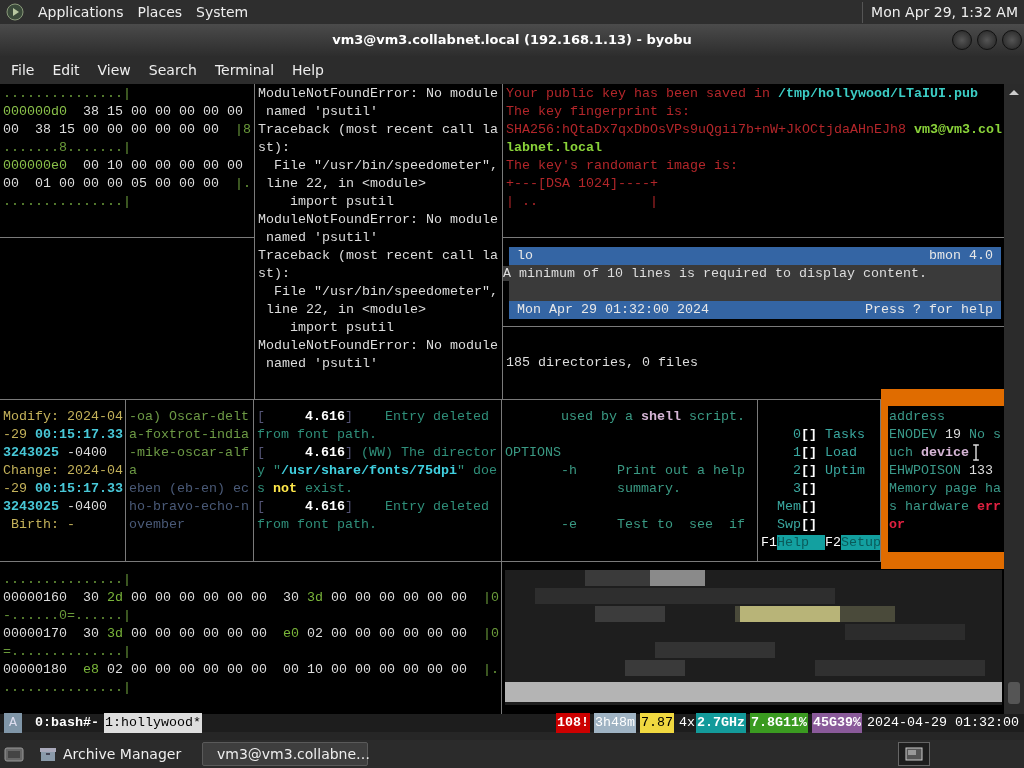 This screenshot has height=768, width=1024. What do you see at coordinates (123, 112) in the screenshot?
I see `terminal-line: 000000d0 38 15 00 00 00 00 00` at bounding box center [123, 112].